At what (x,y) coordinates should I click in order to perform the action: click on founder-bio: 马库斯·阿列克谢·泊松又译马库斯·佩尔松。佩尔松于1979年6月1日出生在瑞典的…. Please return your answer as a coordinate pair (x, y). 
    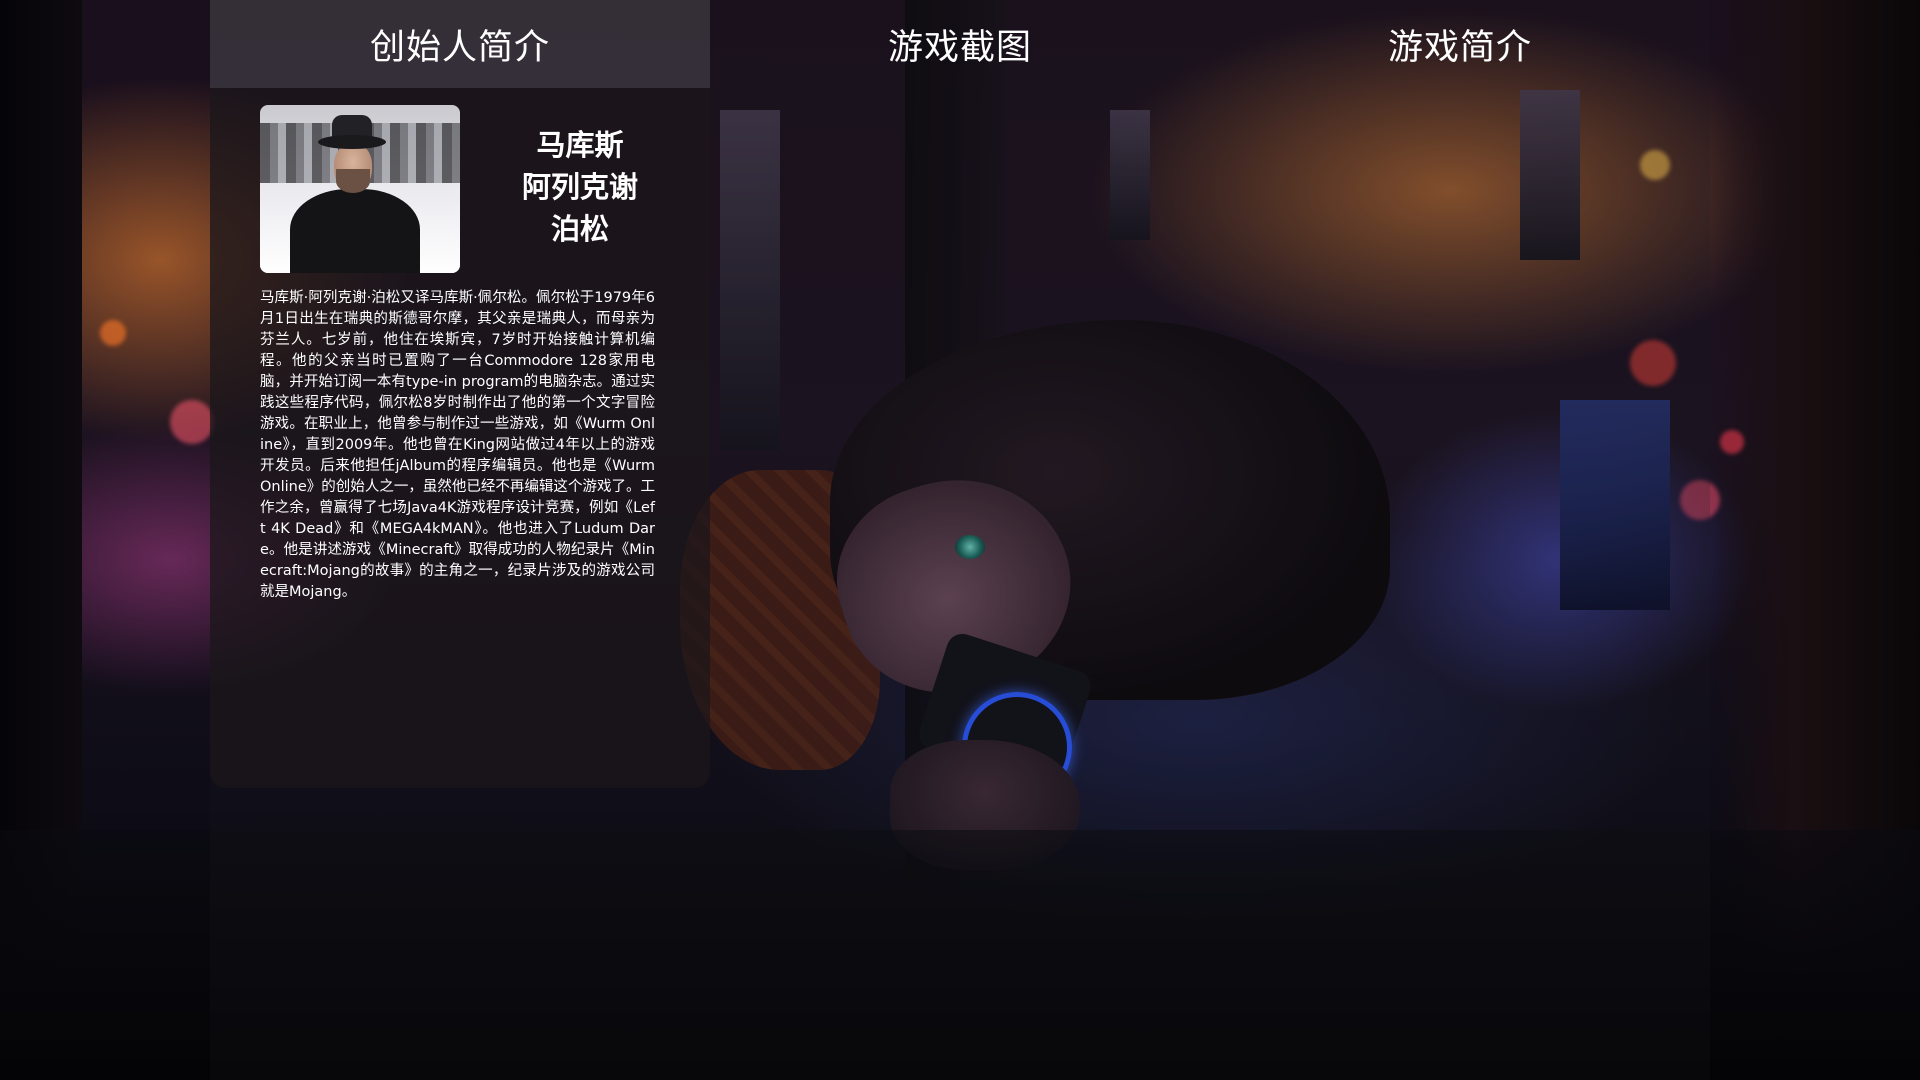
    Looking at the image, I should click on (457, 445).